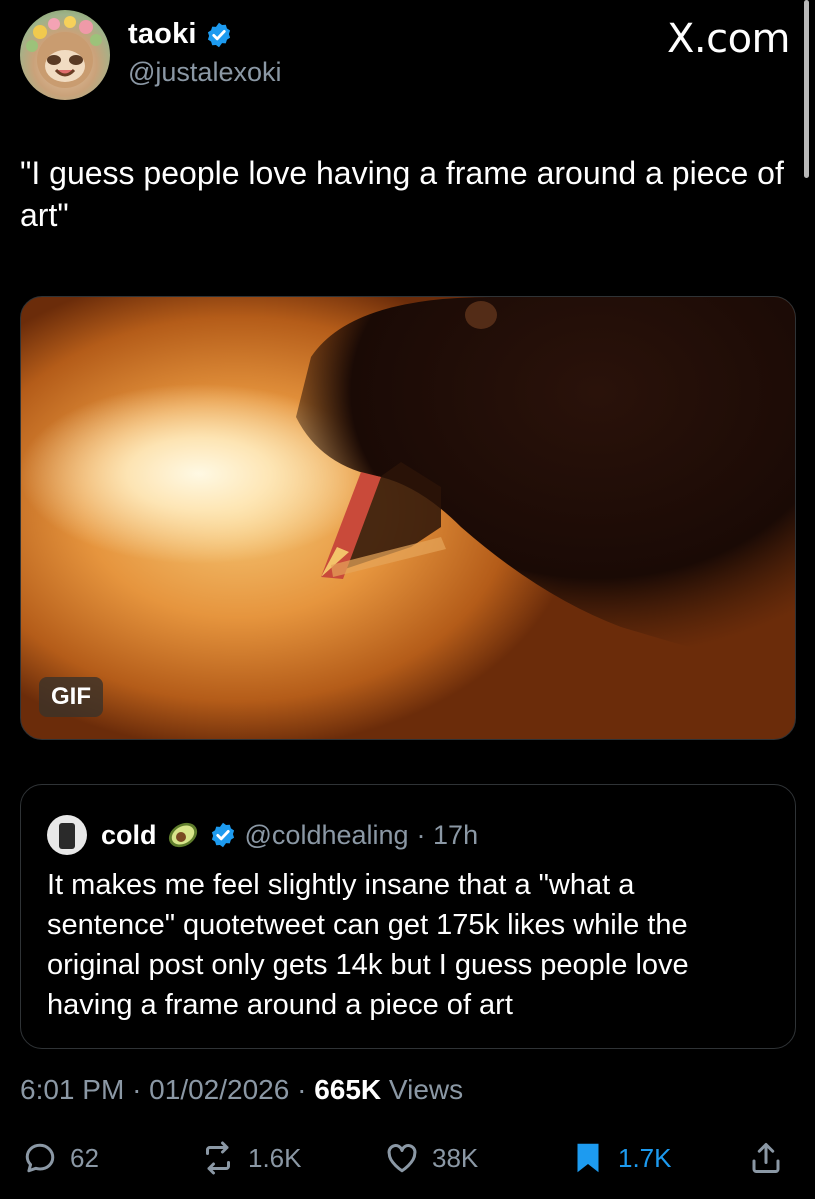  I want to click on tweet-date: 01/02/2026, so click(219, 1089).